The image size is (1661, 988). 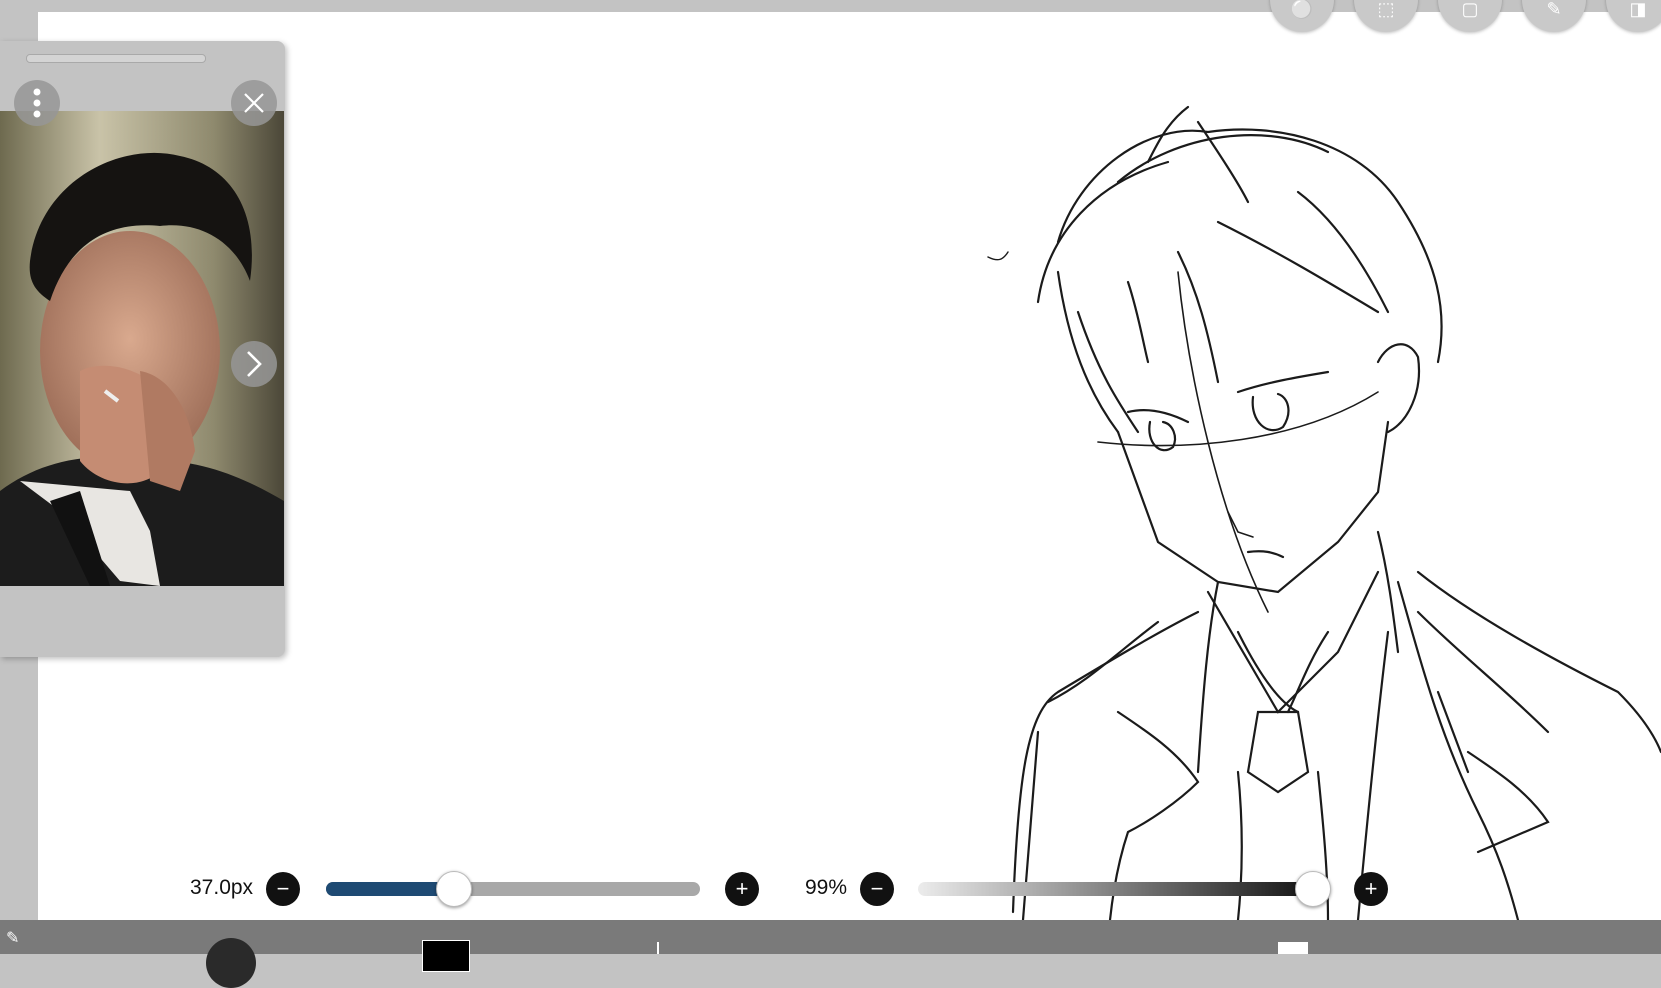 What do you see at coordinates (16, 938) in the screenshot?
I see `pen-icon: ✎` at bounding box center [16, 938].